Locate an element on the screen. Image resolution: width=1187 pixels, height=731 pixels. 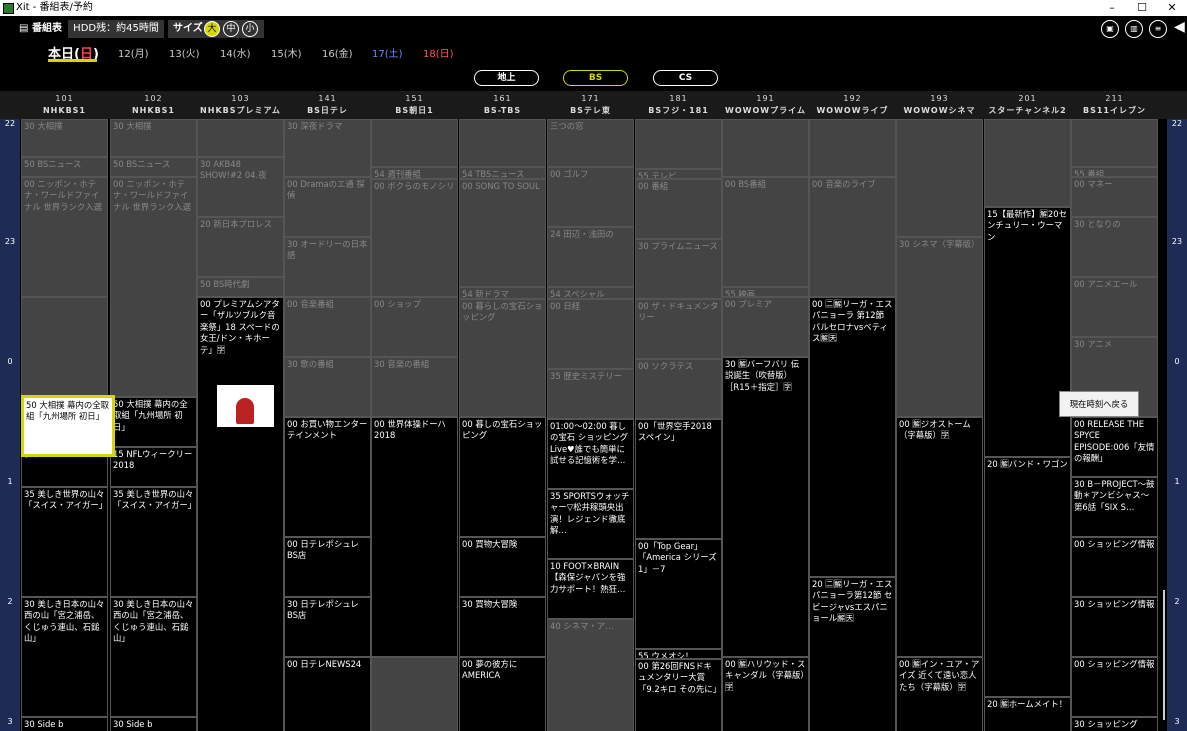
program-cell: 55 番組 is located at coordinates (1114, 172).